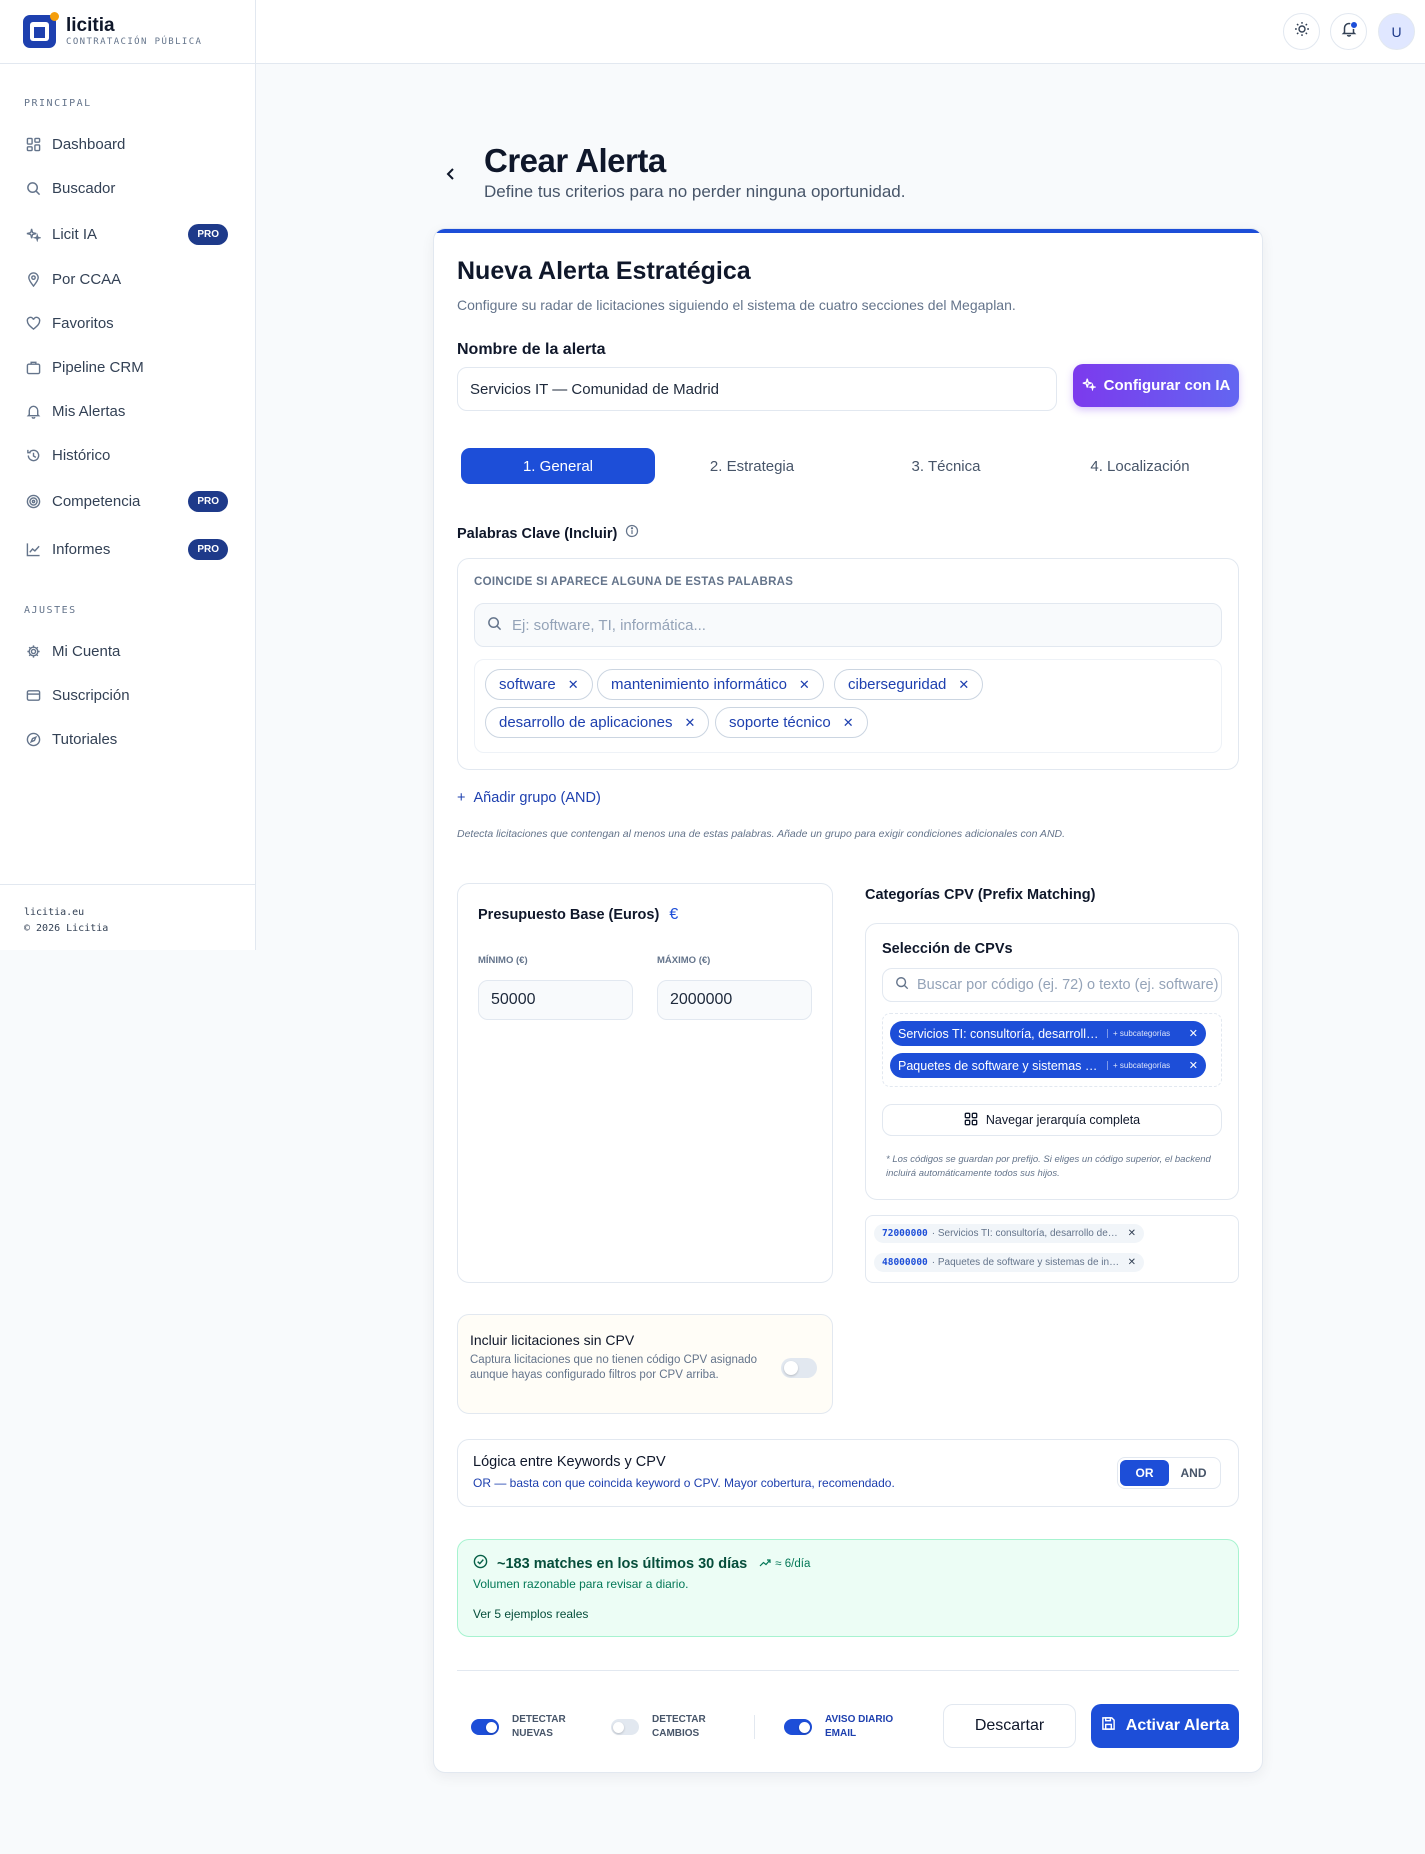  I want to click on search-icon, so click(902, 985).